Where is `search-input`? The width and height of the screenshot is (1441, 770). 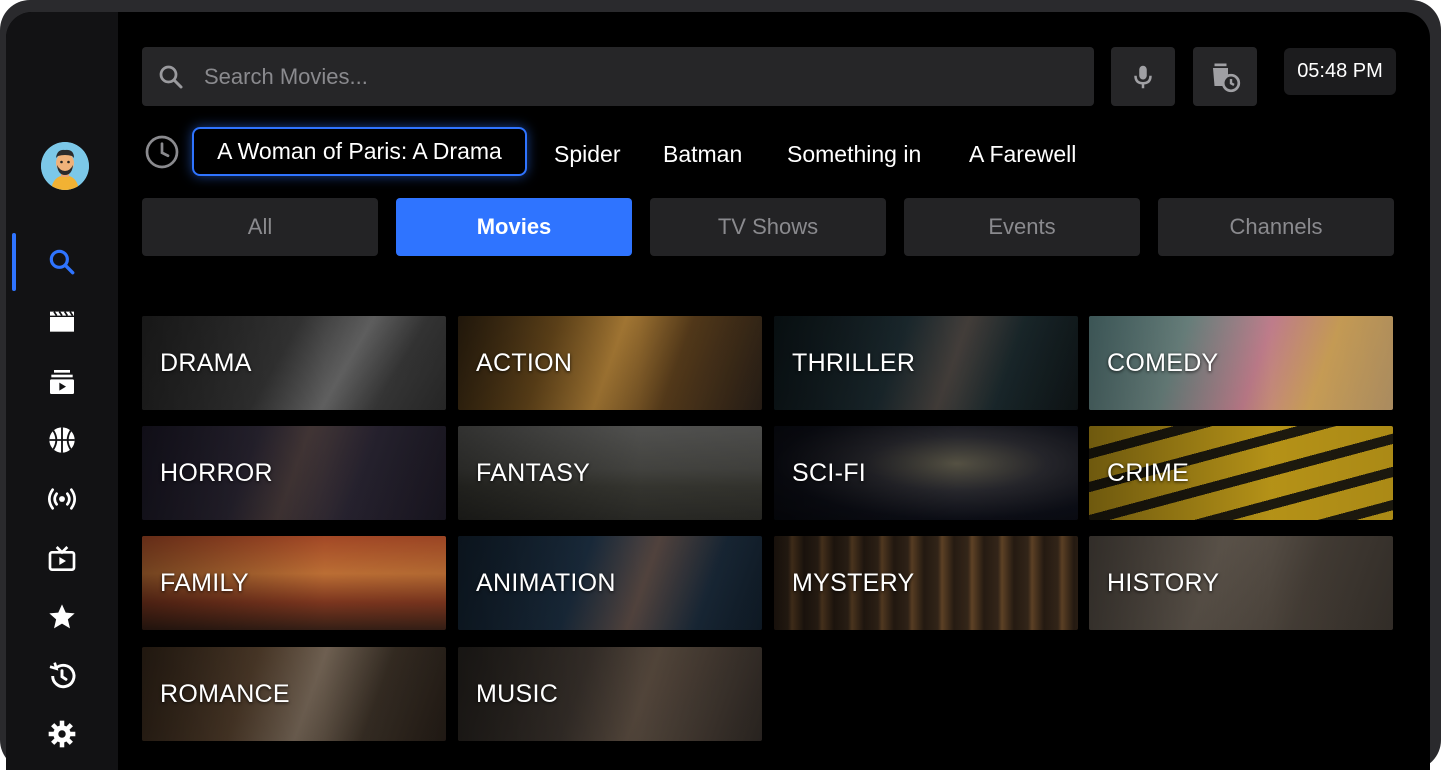 search-input is located at coordinates (648, 76).